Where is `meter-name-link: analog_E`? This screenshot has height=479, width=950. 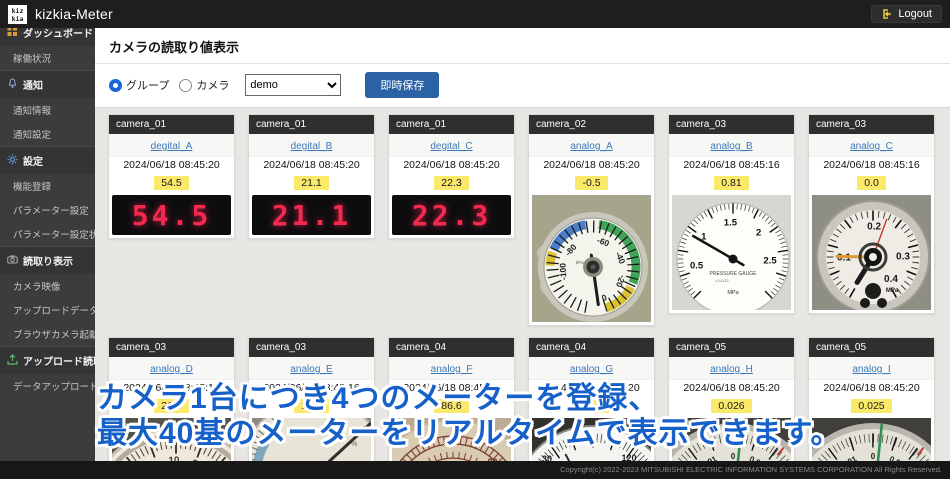 meter-name-link: analog_E is located at coordinates (311, 369).